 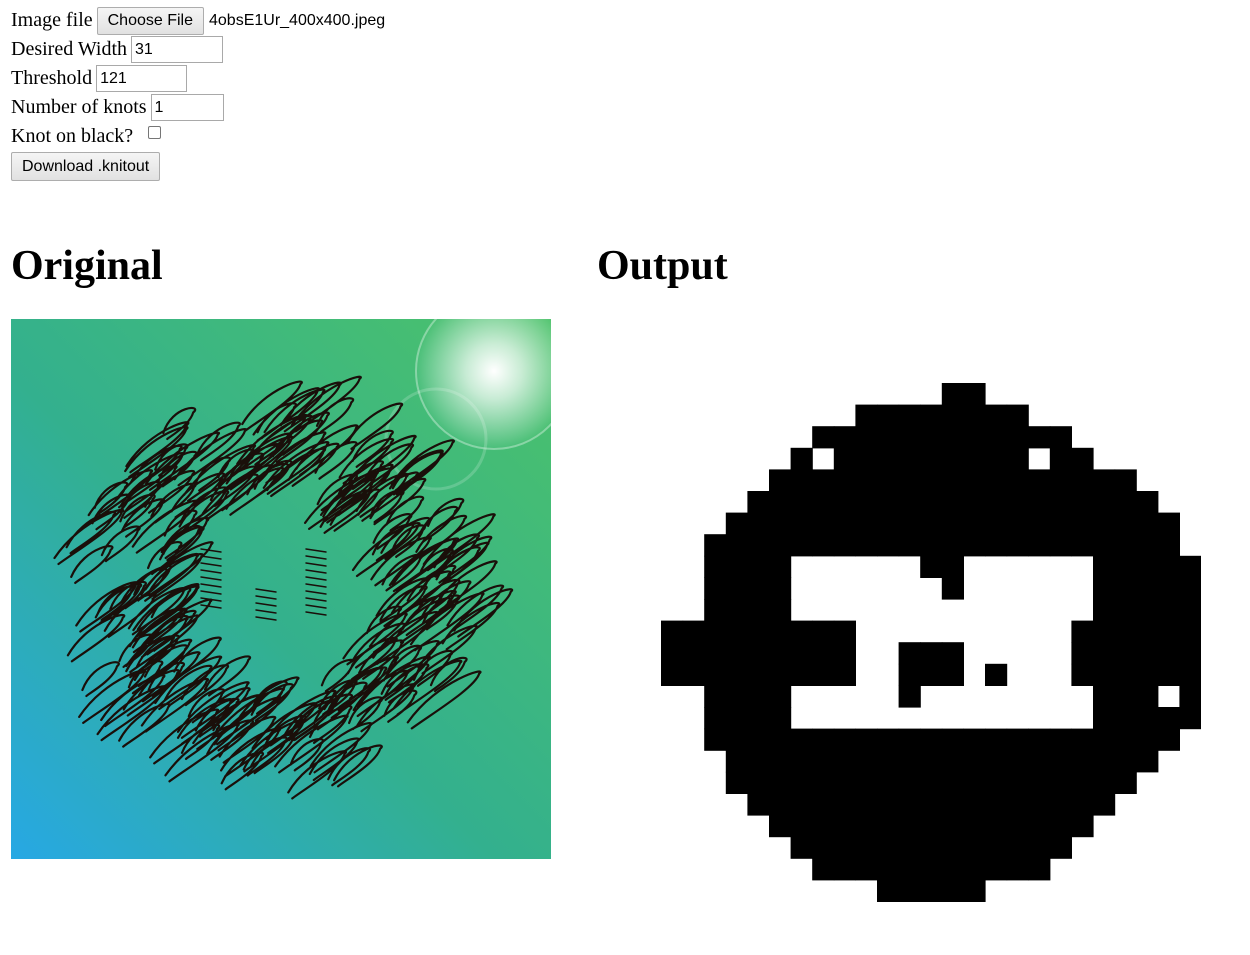 I want to click on threshold-input, so click(x=142, y=78).